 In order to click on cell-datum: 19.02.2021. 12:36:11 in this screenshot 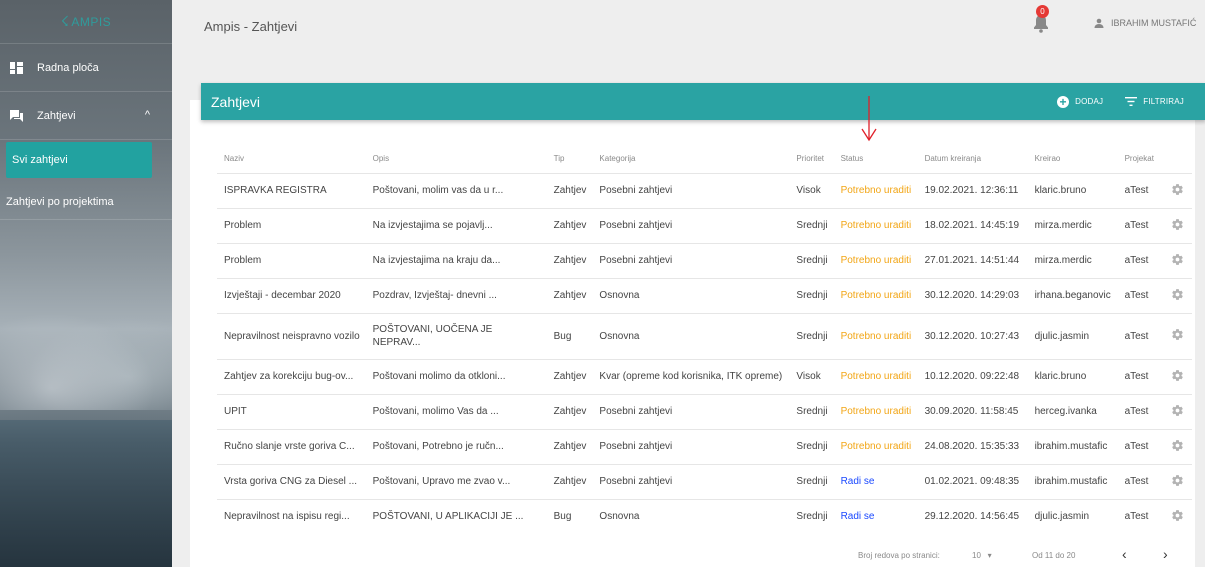, I will do `click(972, 190)`.